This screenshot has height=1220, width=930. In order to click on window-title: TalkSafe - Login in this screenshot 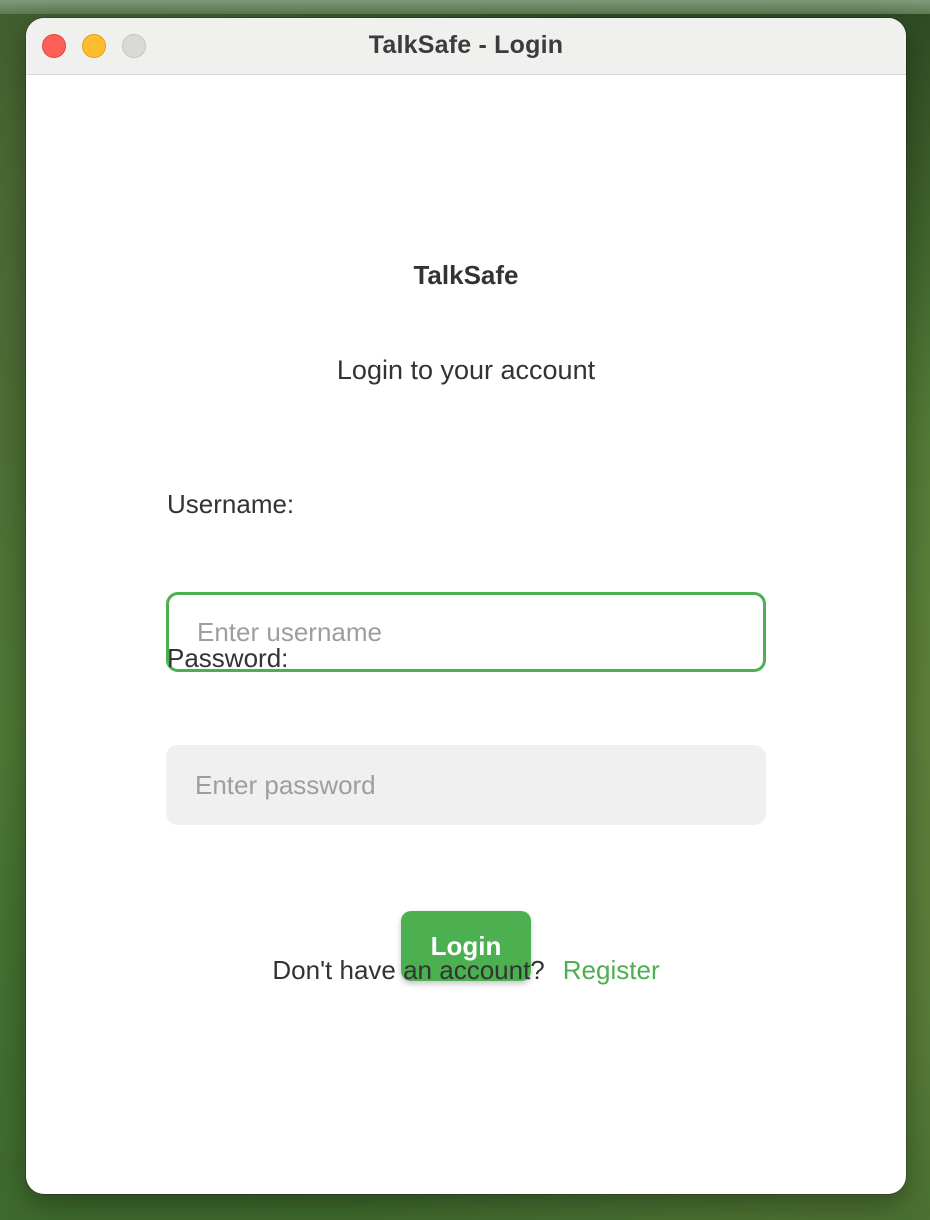, I will do `click(466, 45)`.